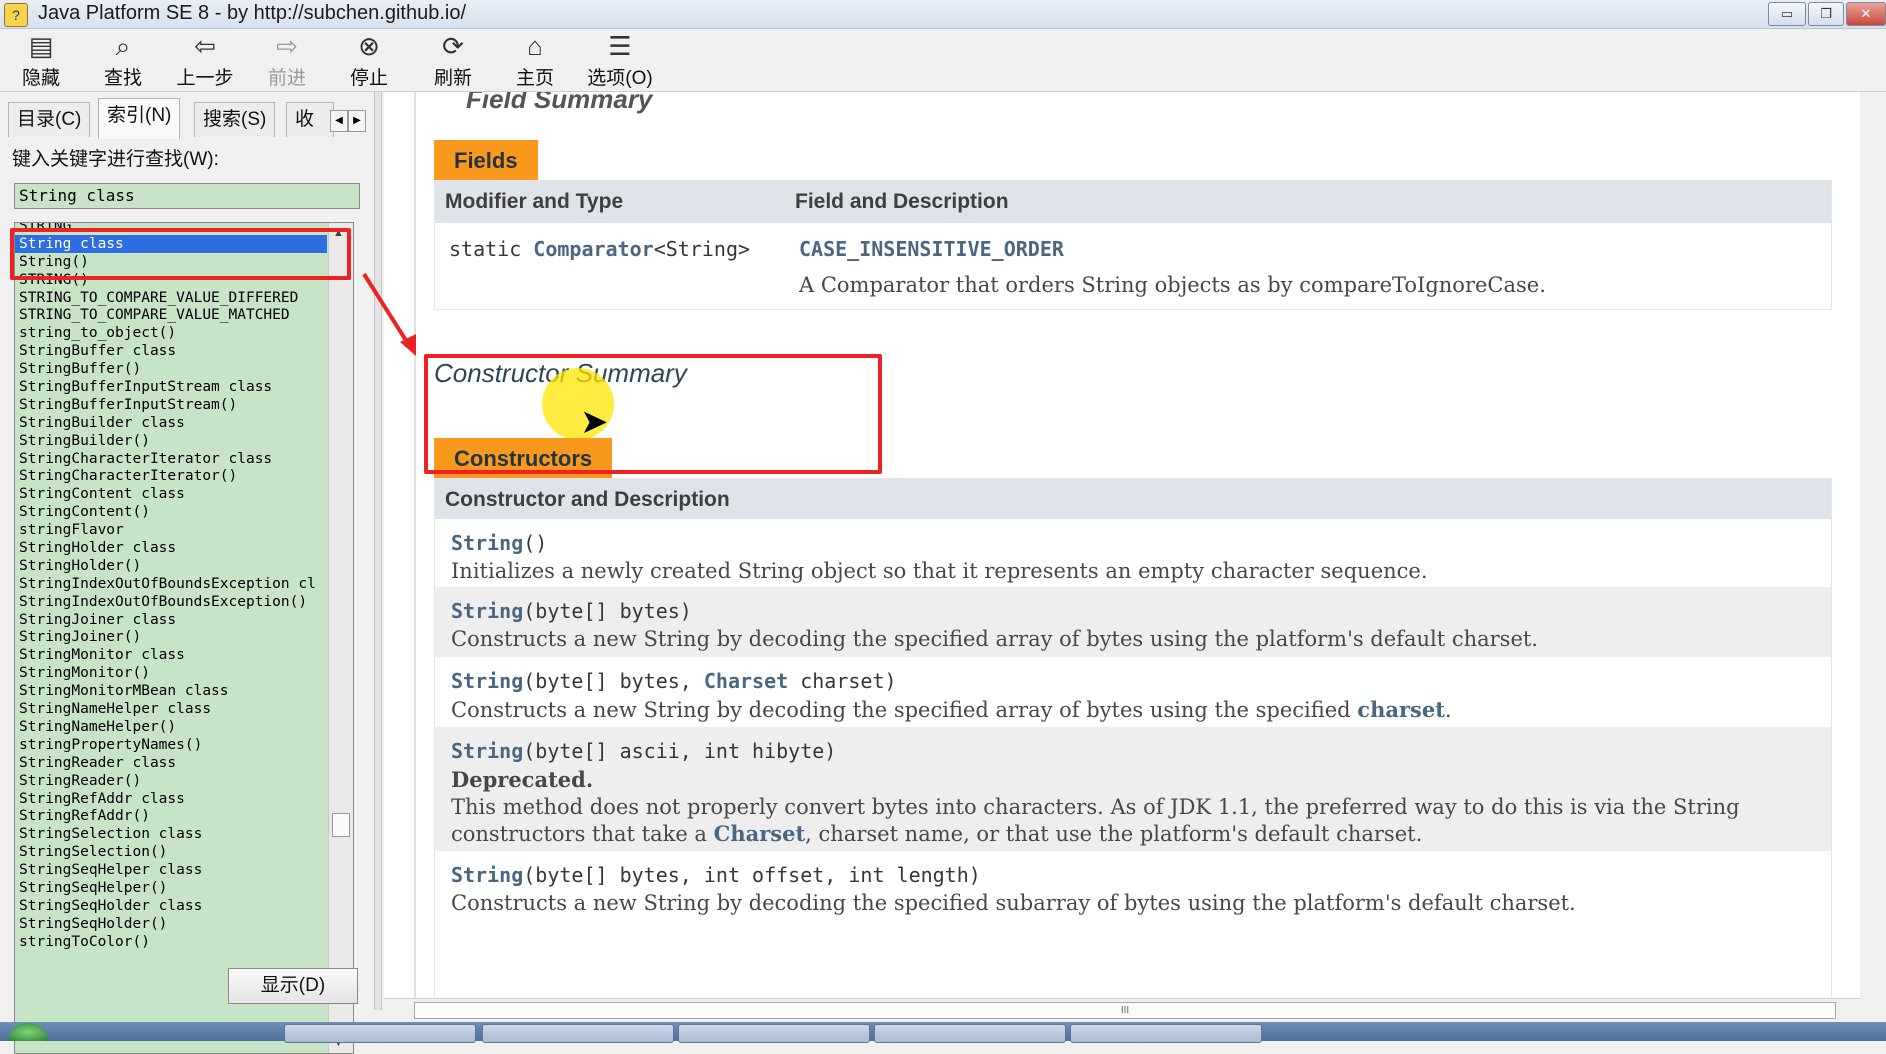 The width and height of the screenshot is (1886, 1054). I want to click on back-button: ⇦ 上一步, so click(205, 60).